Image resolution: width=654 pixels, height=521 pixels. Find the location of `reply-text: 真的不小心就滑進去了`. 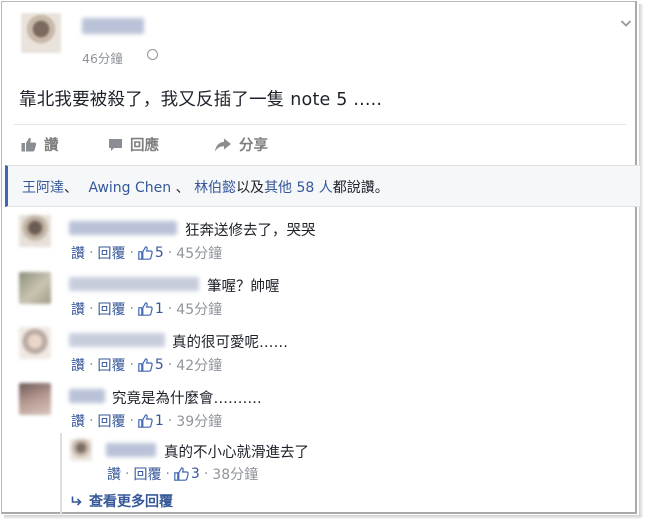

reply-text: 真的不小心就滑進去了 is located at coordinates (236, 453).